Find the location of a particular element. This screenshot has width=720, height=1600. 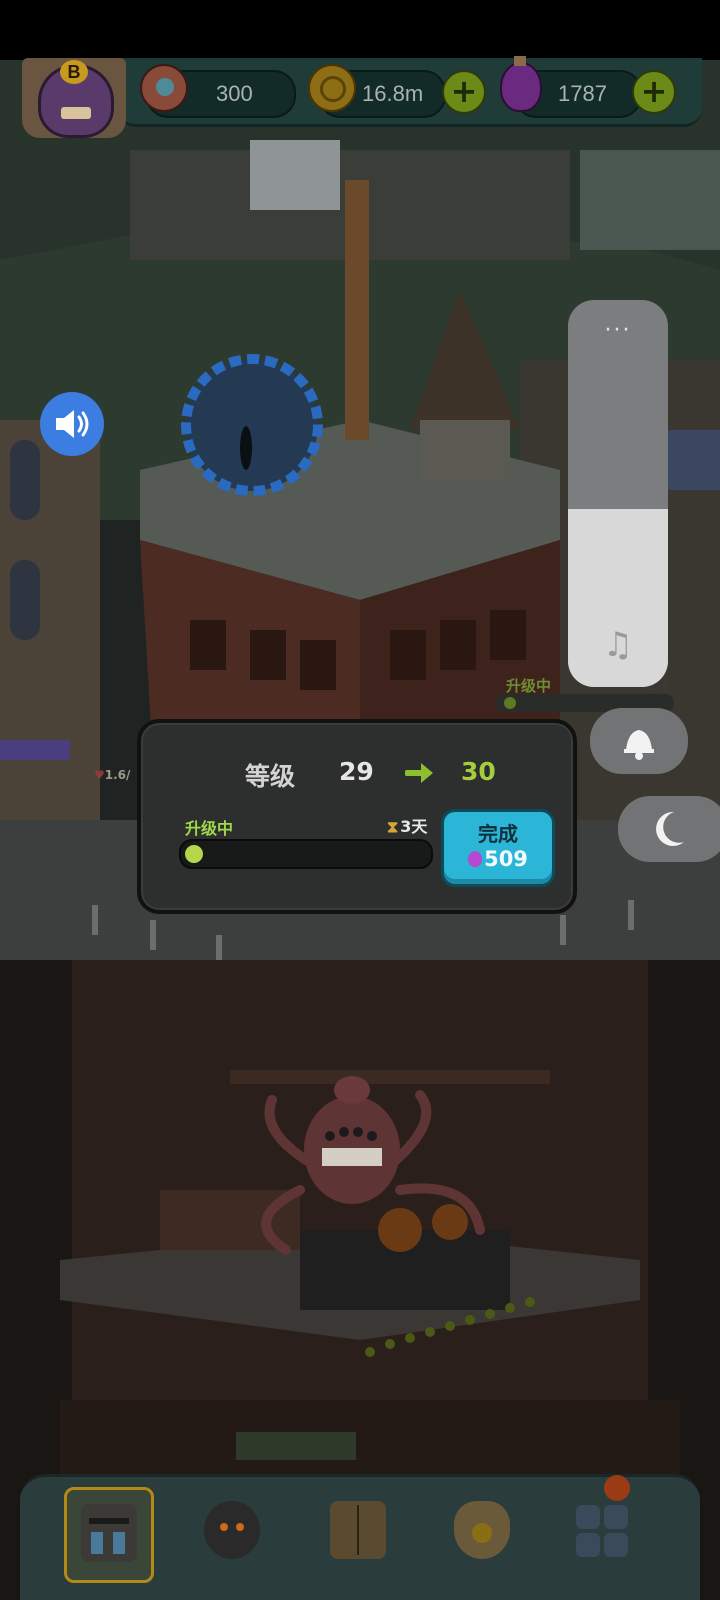

nav-grid is located at coordinates (602, 1532).